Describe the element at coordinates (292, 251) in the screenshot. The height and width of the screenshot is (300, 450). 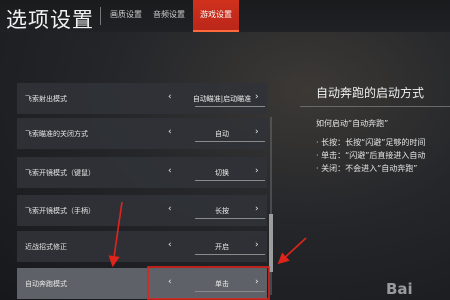
I see `annotation-arrow-right` at that location.